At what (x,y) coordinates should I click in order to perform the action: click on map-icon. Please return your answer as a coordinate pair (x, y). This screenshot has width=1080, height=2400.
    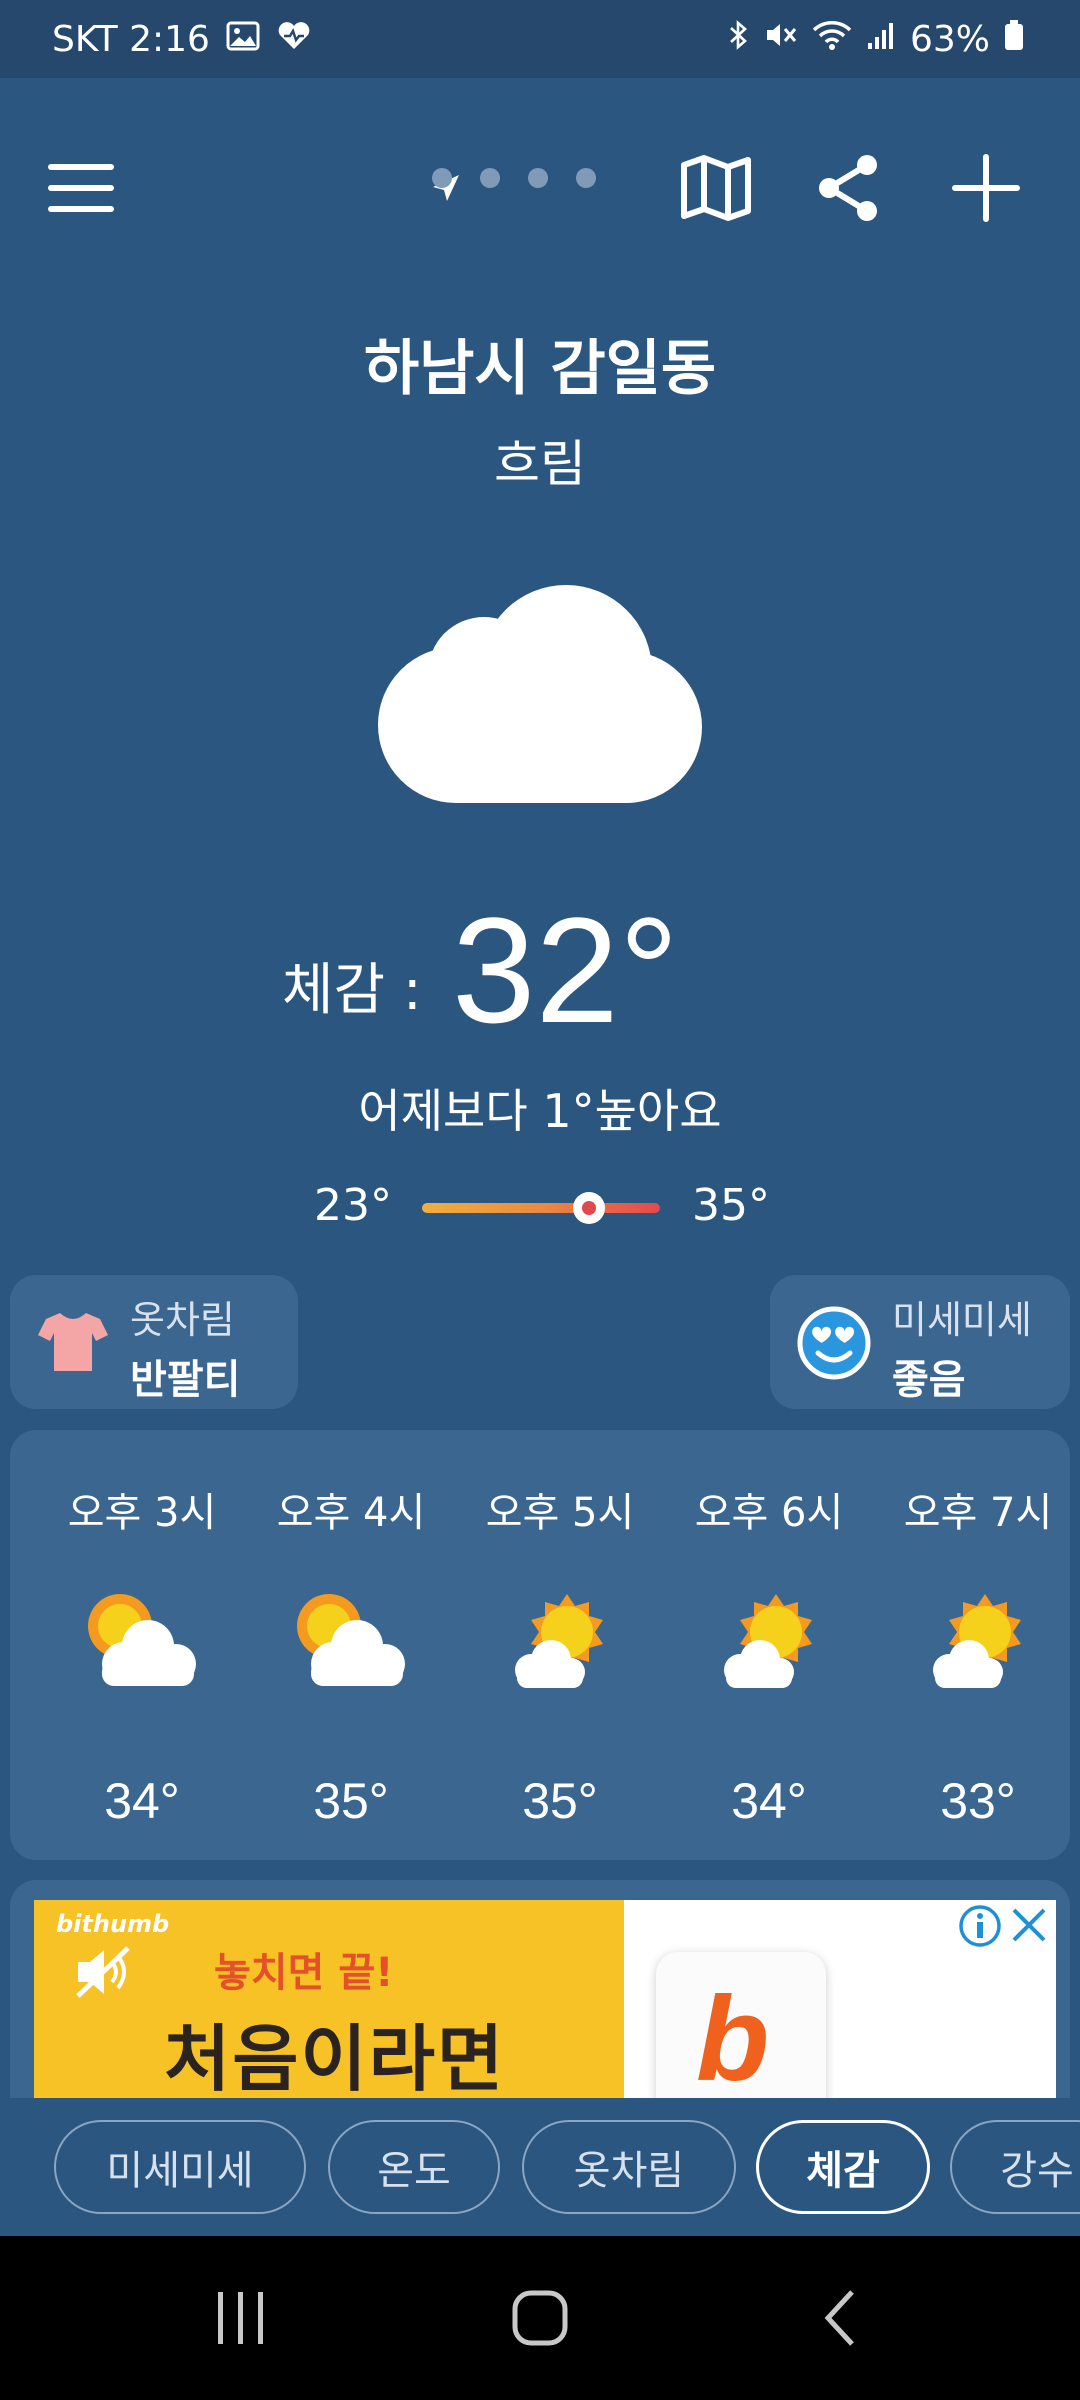
    Looking at the image, I should click on (716, 188).